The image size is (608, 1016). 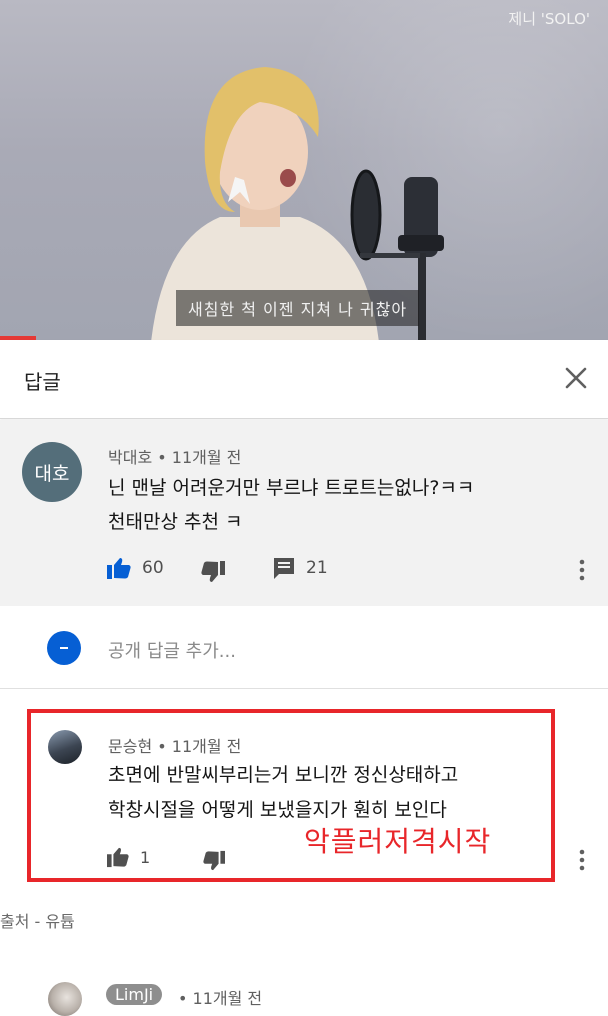 What do you see at coordinates (37, 921) in the screenshot?
I see `source-note: 출처 - 유튭` at bounding box center [37, 921].